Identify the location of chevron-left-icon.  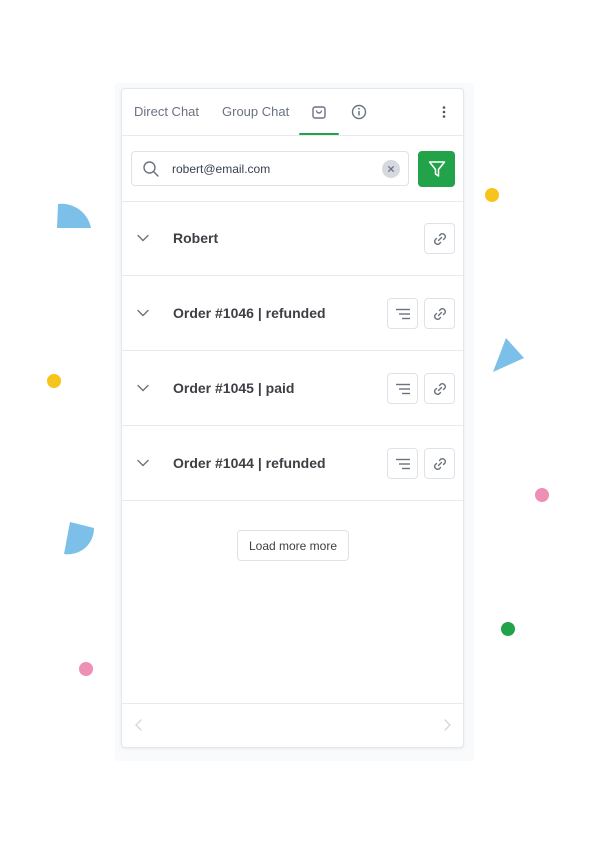
(139, 725).